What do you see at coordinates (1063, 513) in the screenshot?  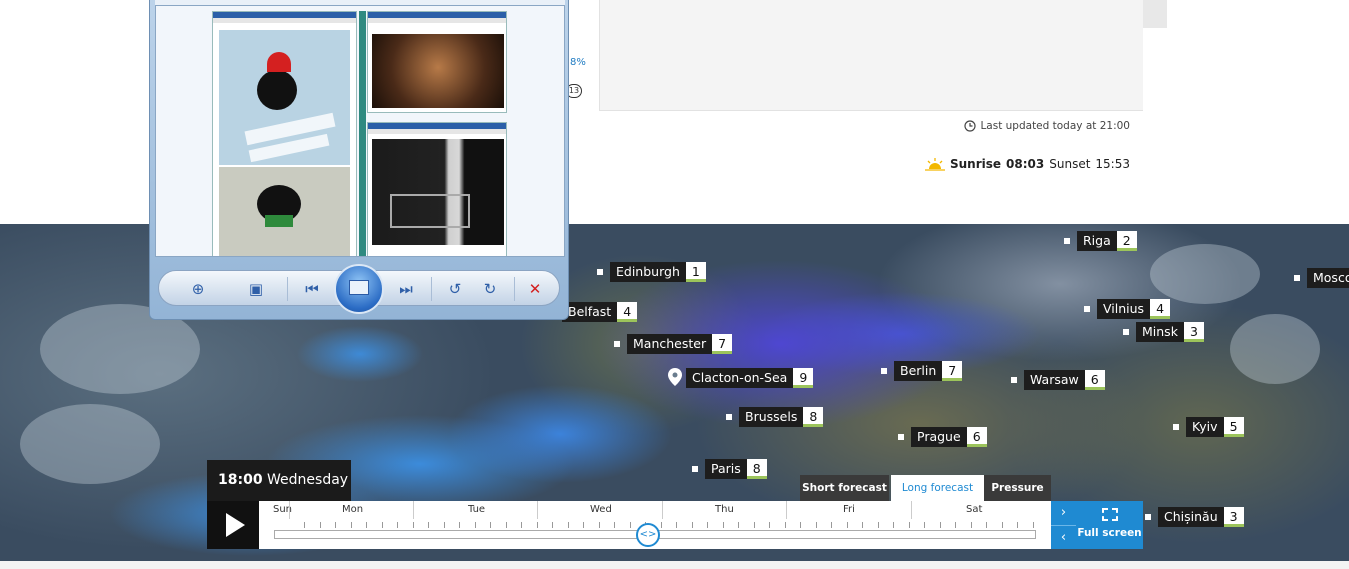 I see `timeline-next-button: ›` at bounding box center [1063, 513].